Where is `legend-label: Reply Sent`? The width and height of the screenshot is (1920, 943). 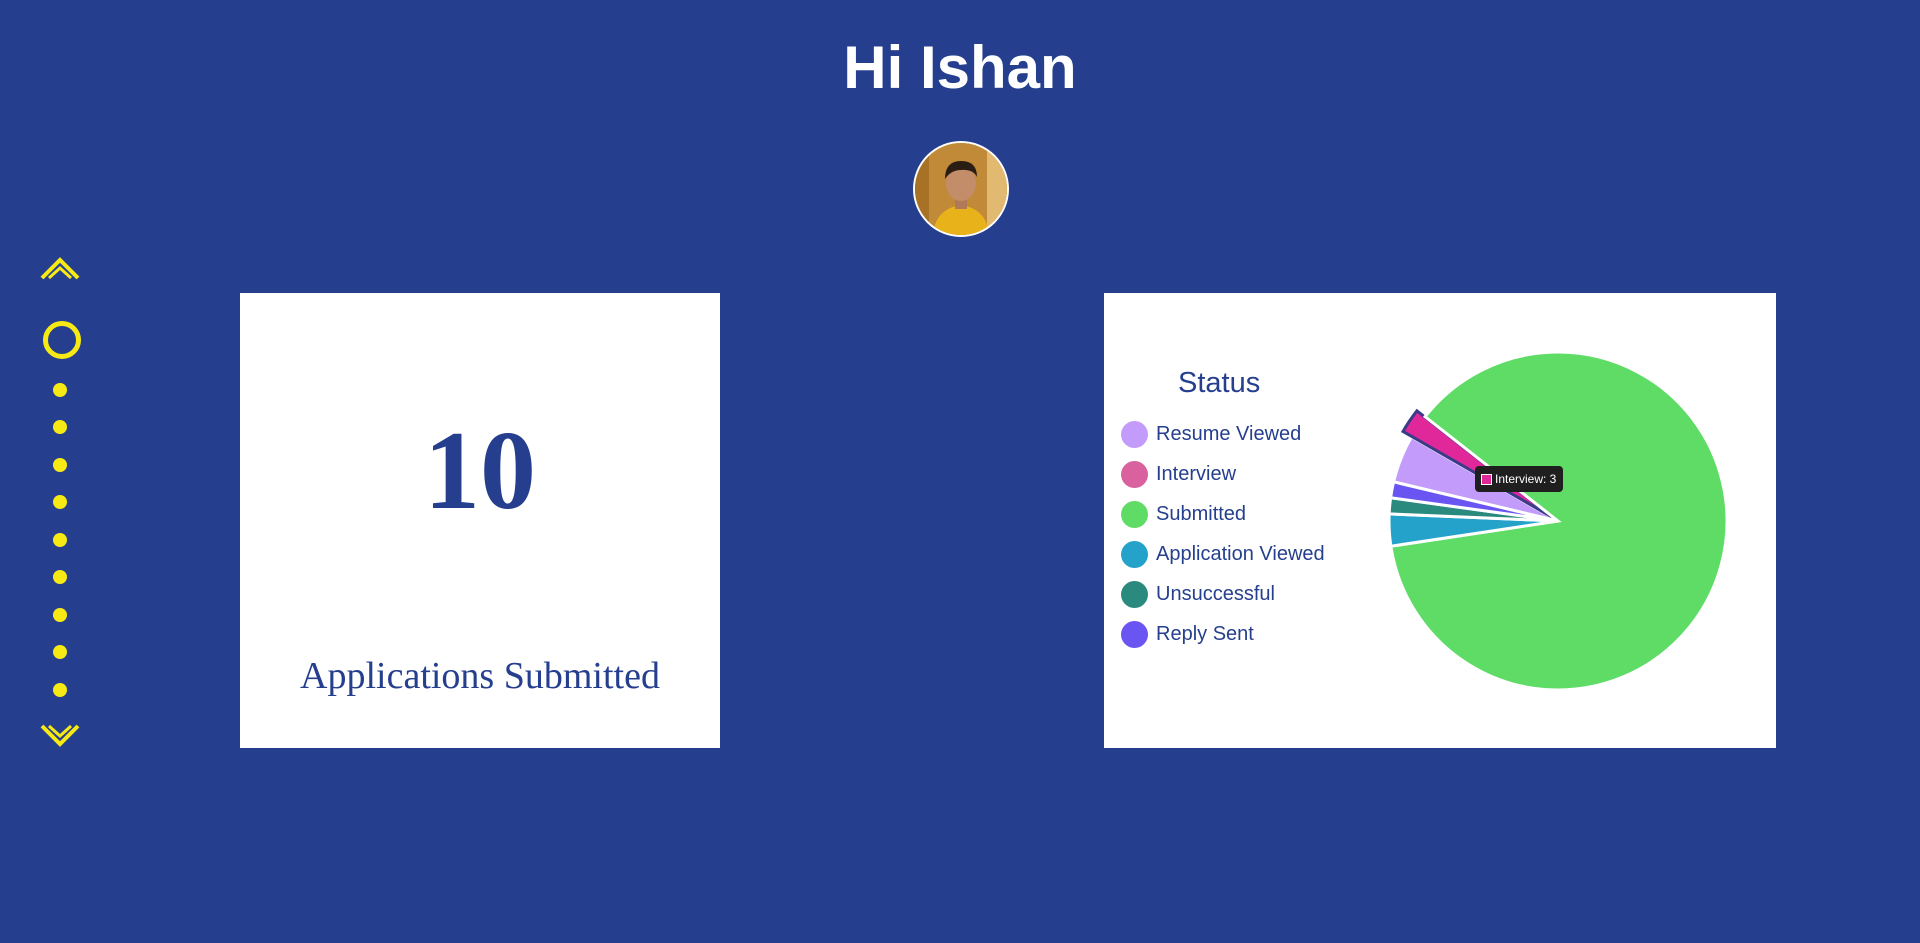
legend-label: Reply Sent is located at coordinates (1205, 634).